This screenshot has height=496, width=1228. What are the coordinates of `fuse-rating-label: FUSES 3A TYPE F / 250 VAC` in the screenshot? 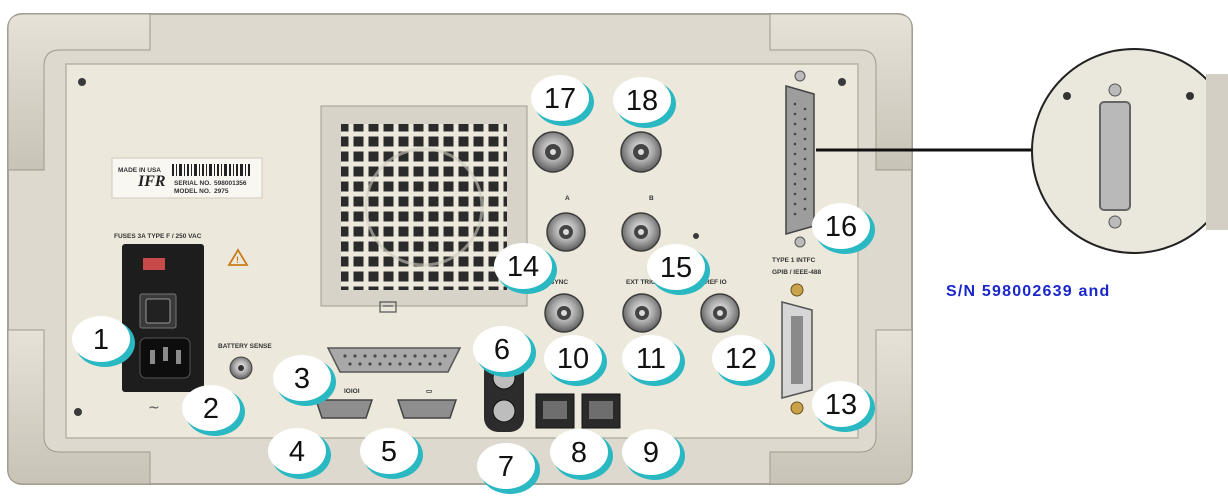 It's located at (158, 236).